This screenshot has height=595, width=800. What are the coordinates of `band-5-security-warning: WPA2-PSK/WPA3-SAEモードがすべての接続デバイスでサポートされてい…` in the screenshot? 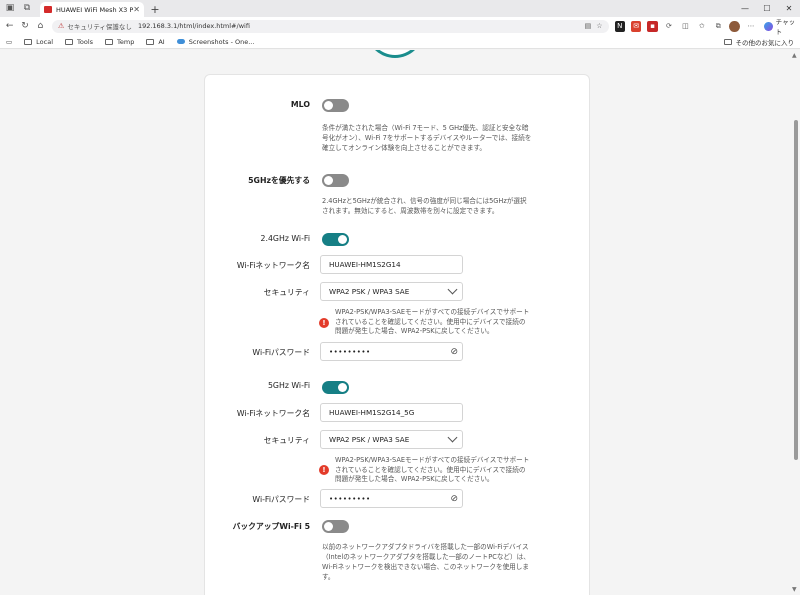 It's located at (432, 469).